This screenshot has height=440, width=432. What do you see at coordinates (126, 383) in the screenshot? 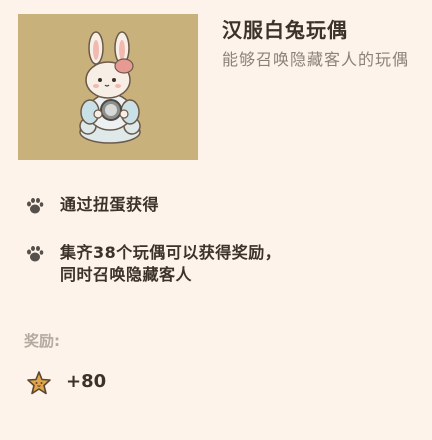
I see `reward-row: +80` at bounding box center [126, 383].